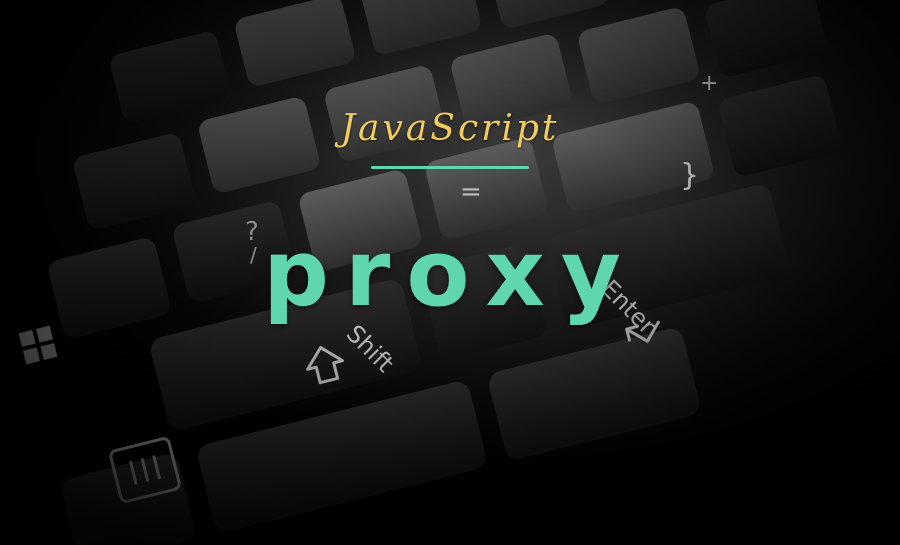  I want to click on banner-subtitle: JavaScript, so click(450, 128).